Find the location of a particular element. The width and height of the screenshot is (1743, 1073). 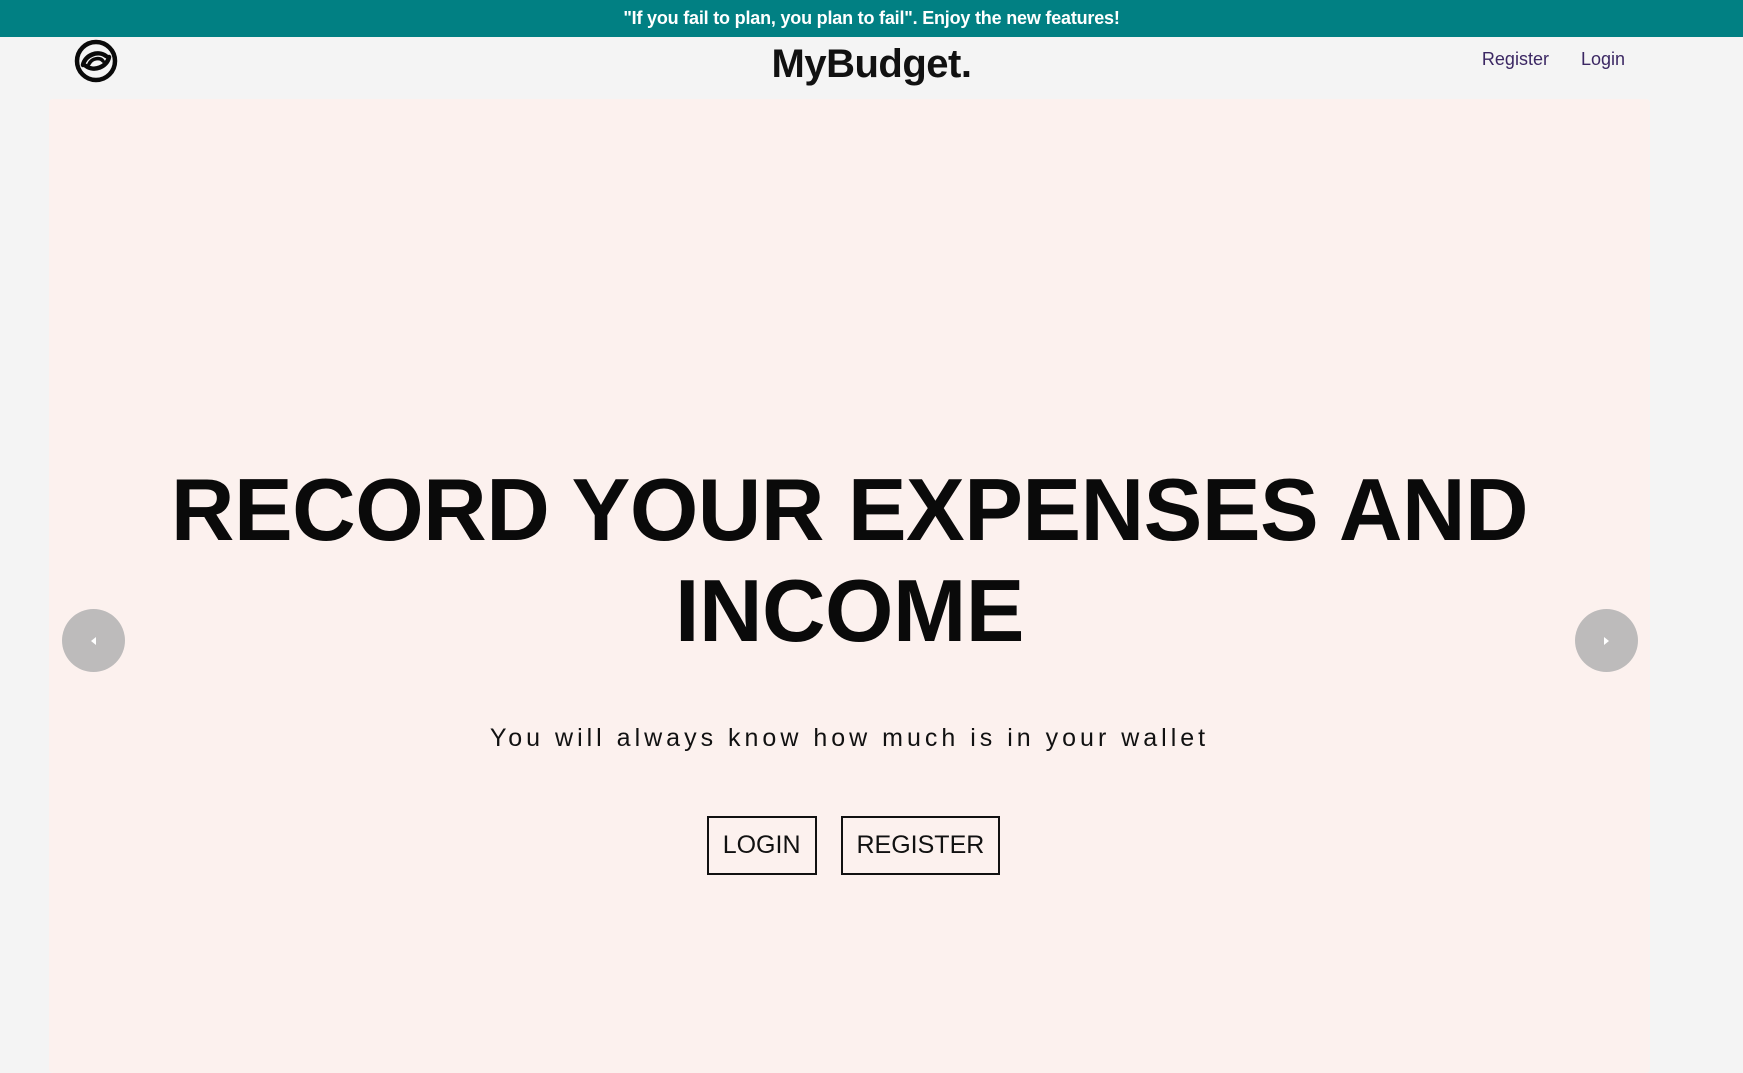

nav-register-link: Register is located at coordinates (1515, 59).